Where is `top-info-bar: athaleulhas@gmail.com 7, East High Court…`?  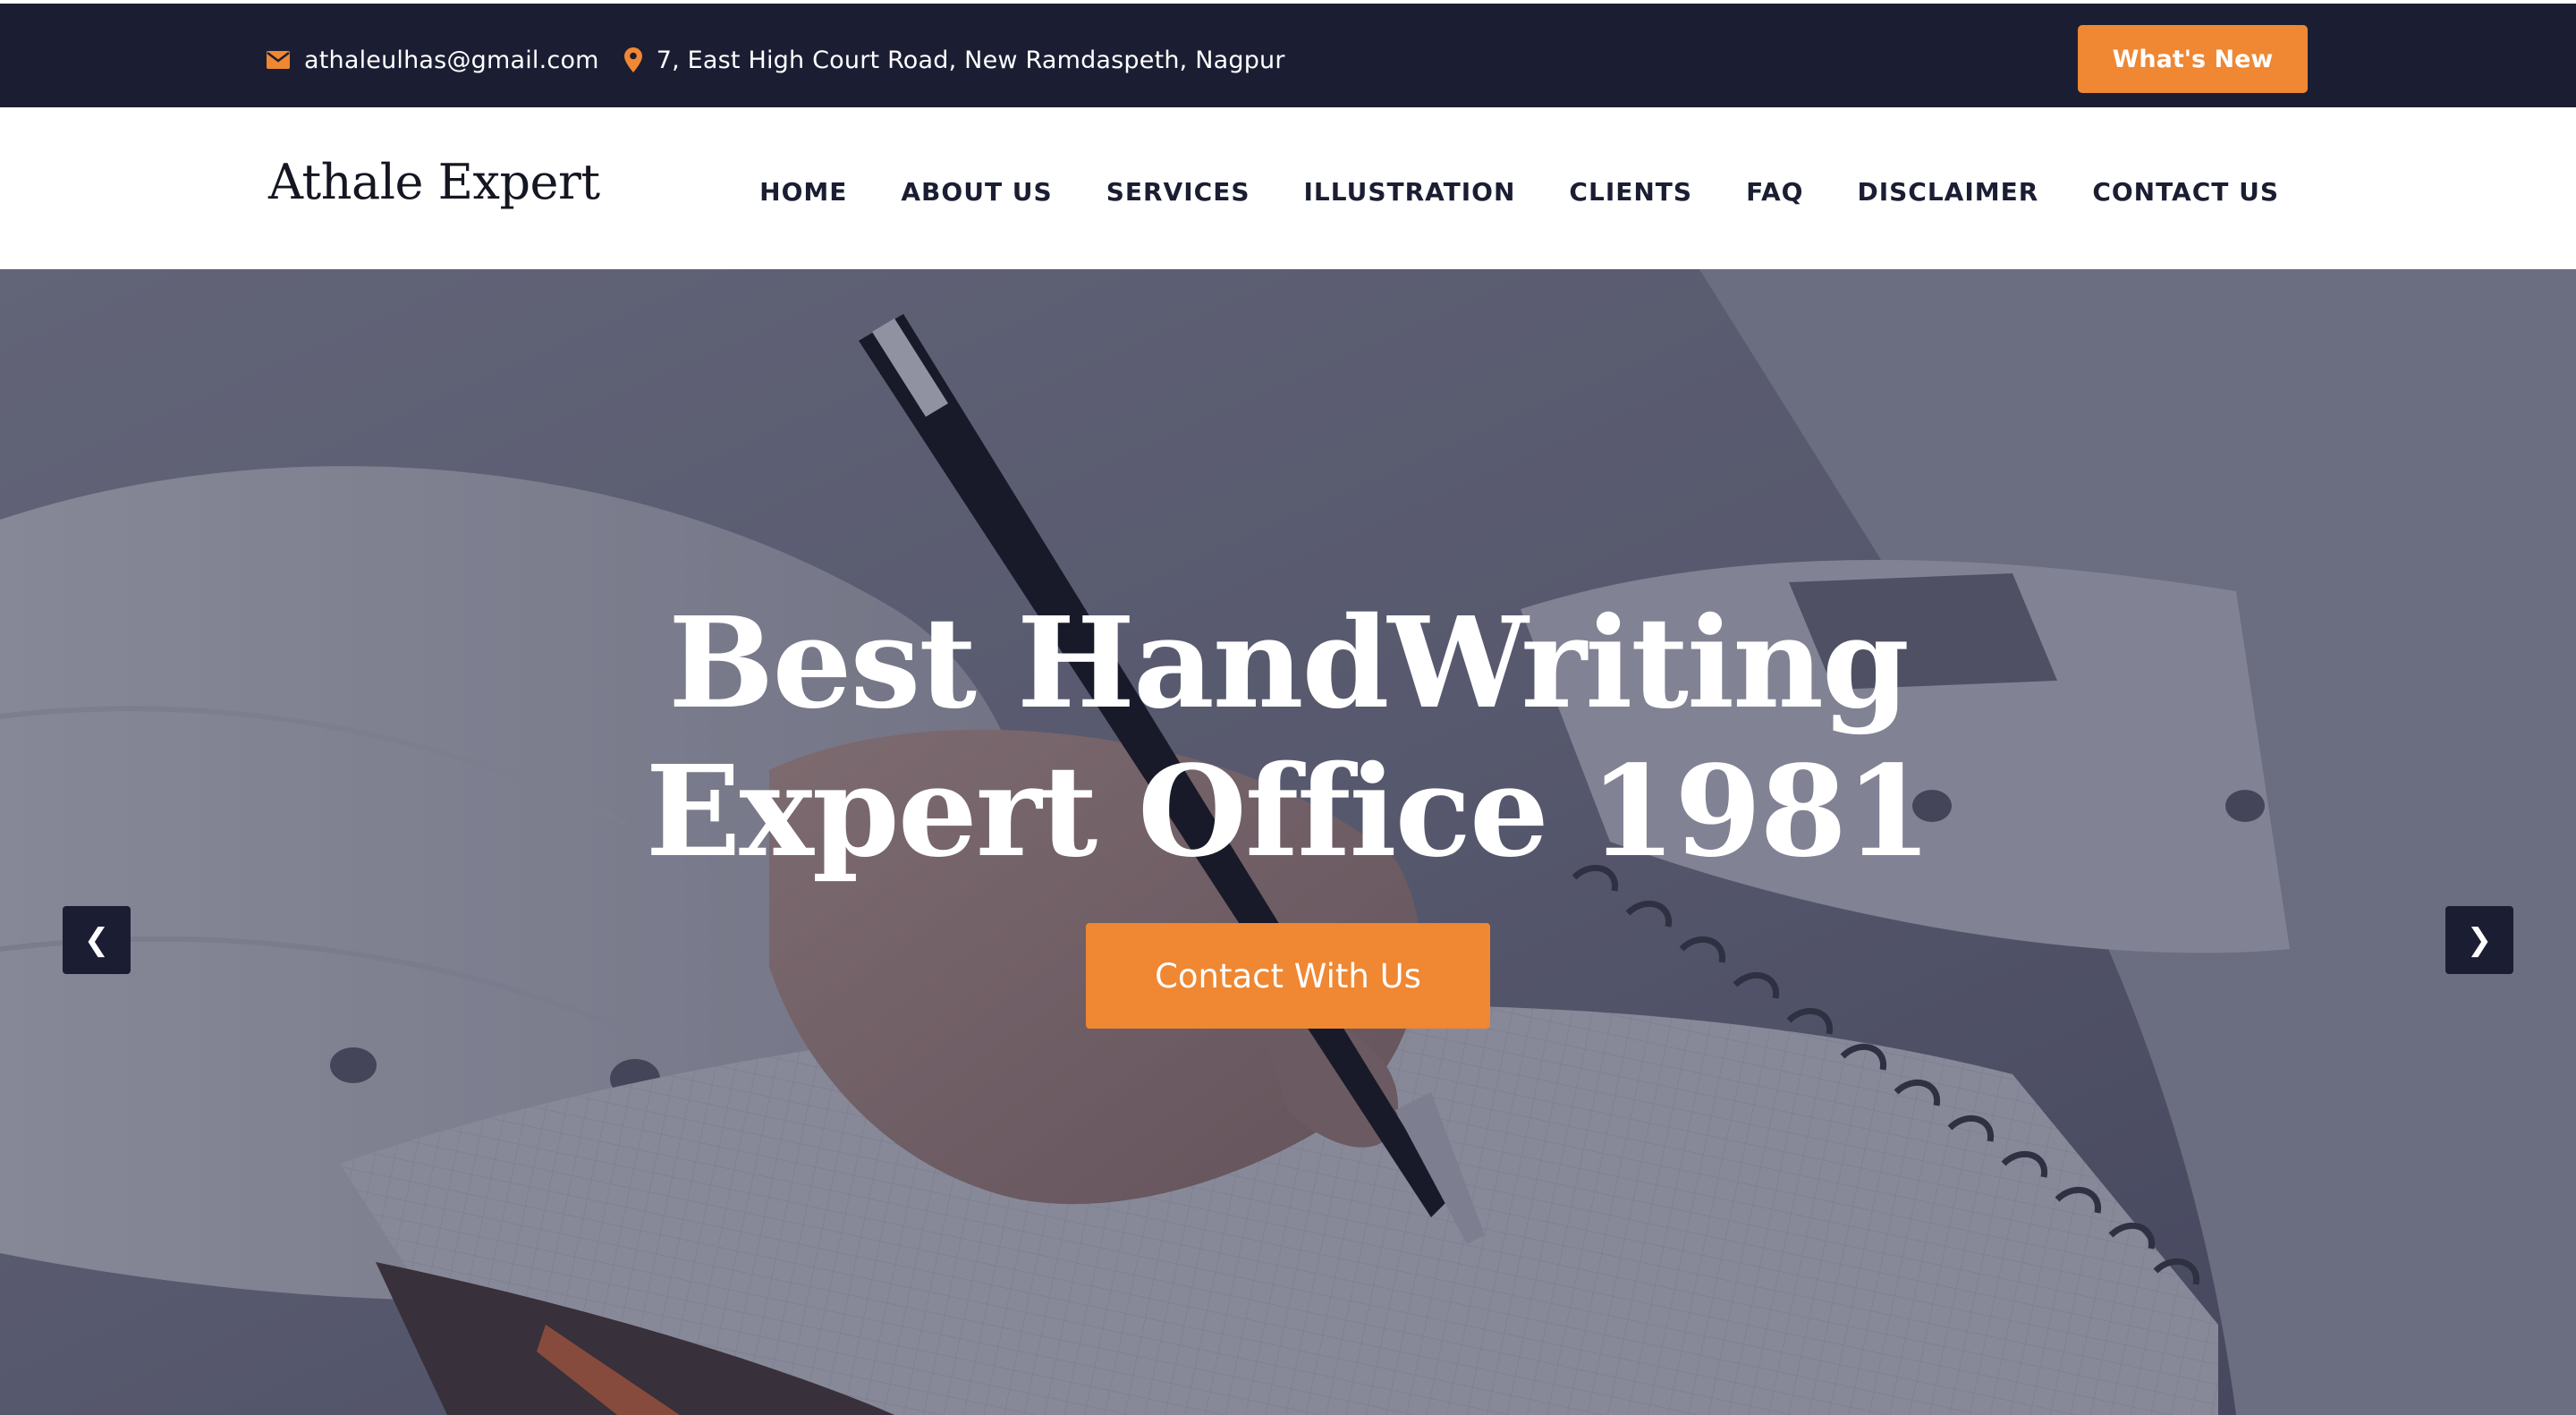 top-info-bar: athaleulhas@gmail.com 7, East High Court… is located at coordinates (1288, 54).